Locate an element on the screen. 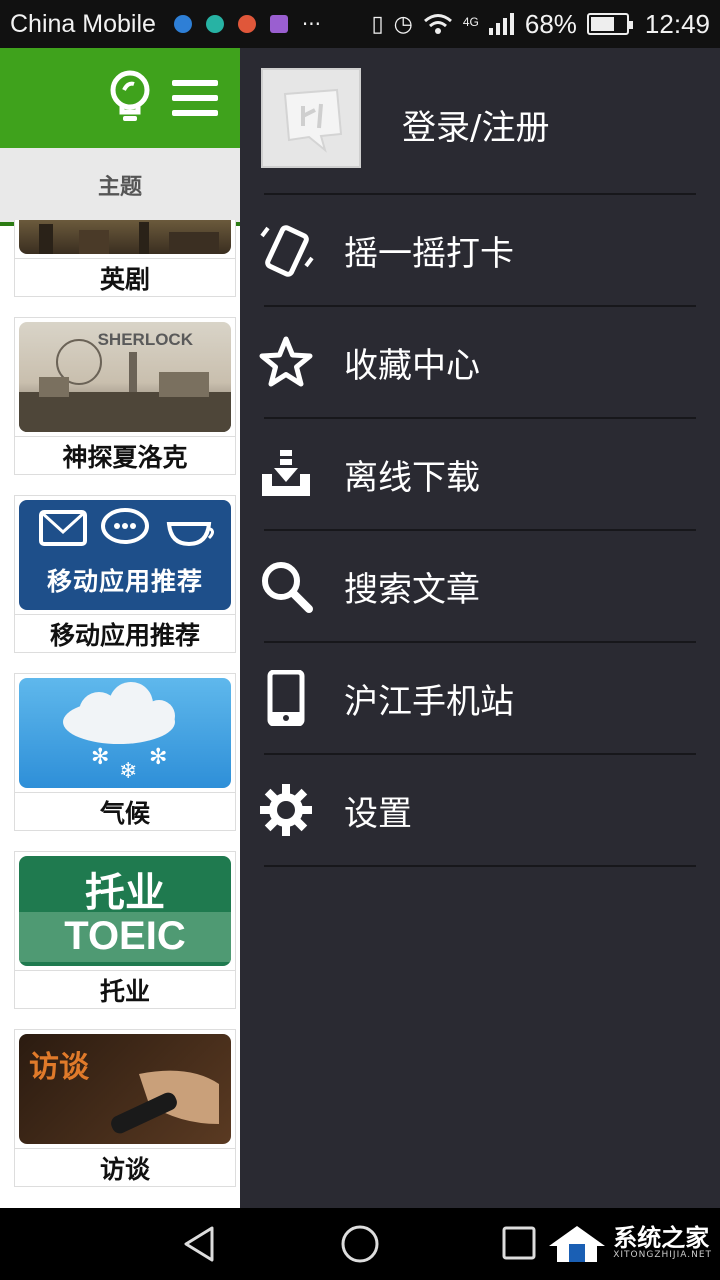 The width and height of the screenshot is (720, 1280). topic-tile: ✻ ❄ ✻ 气候 is located at coordinates (125, 752).